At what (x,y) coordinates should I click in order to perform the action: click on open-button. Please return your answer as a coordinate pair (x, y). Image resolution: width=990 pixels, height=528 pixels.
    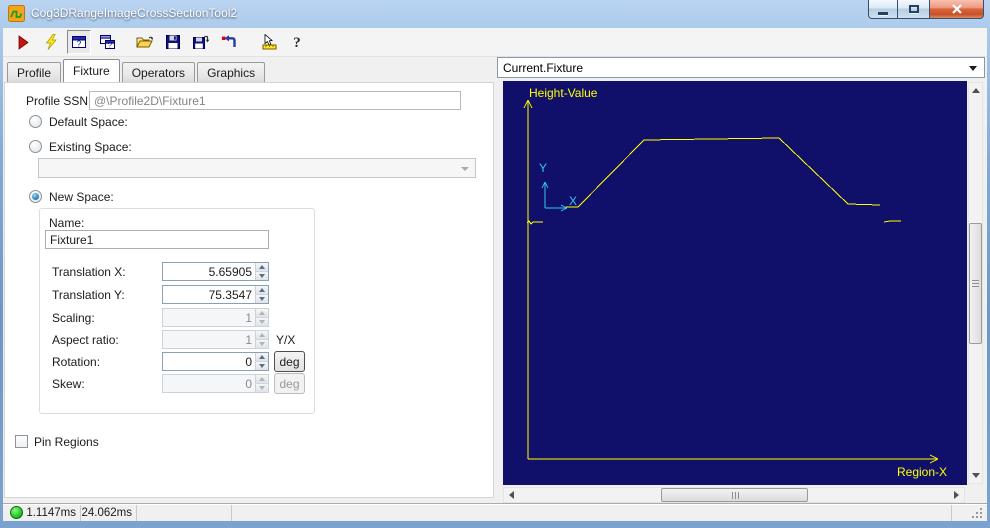
    Looking at the image, I should click on (145, 42).